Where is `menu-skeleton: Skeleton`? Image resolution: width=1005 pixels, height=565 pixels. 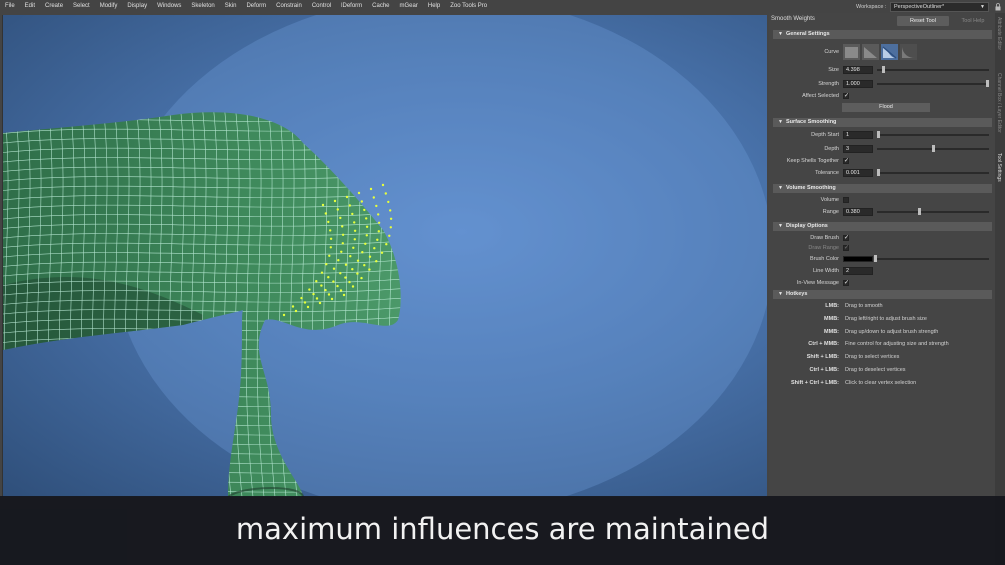
menu-skeleton: Skeleton is located at coordinates (202, 6).